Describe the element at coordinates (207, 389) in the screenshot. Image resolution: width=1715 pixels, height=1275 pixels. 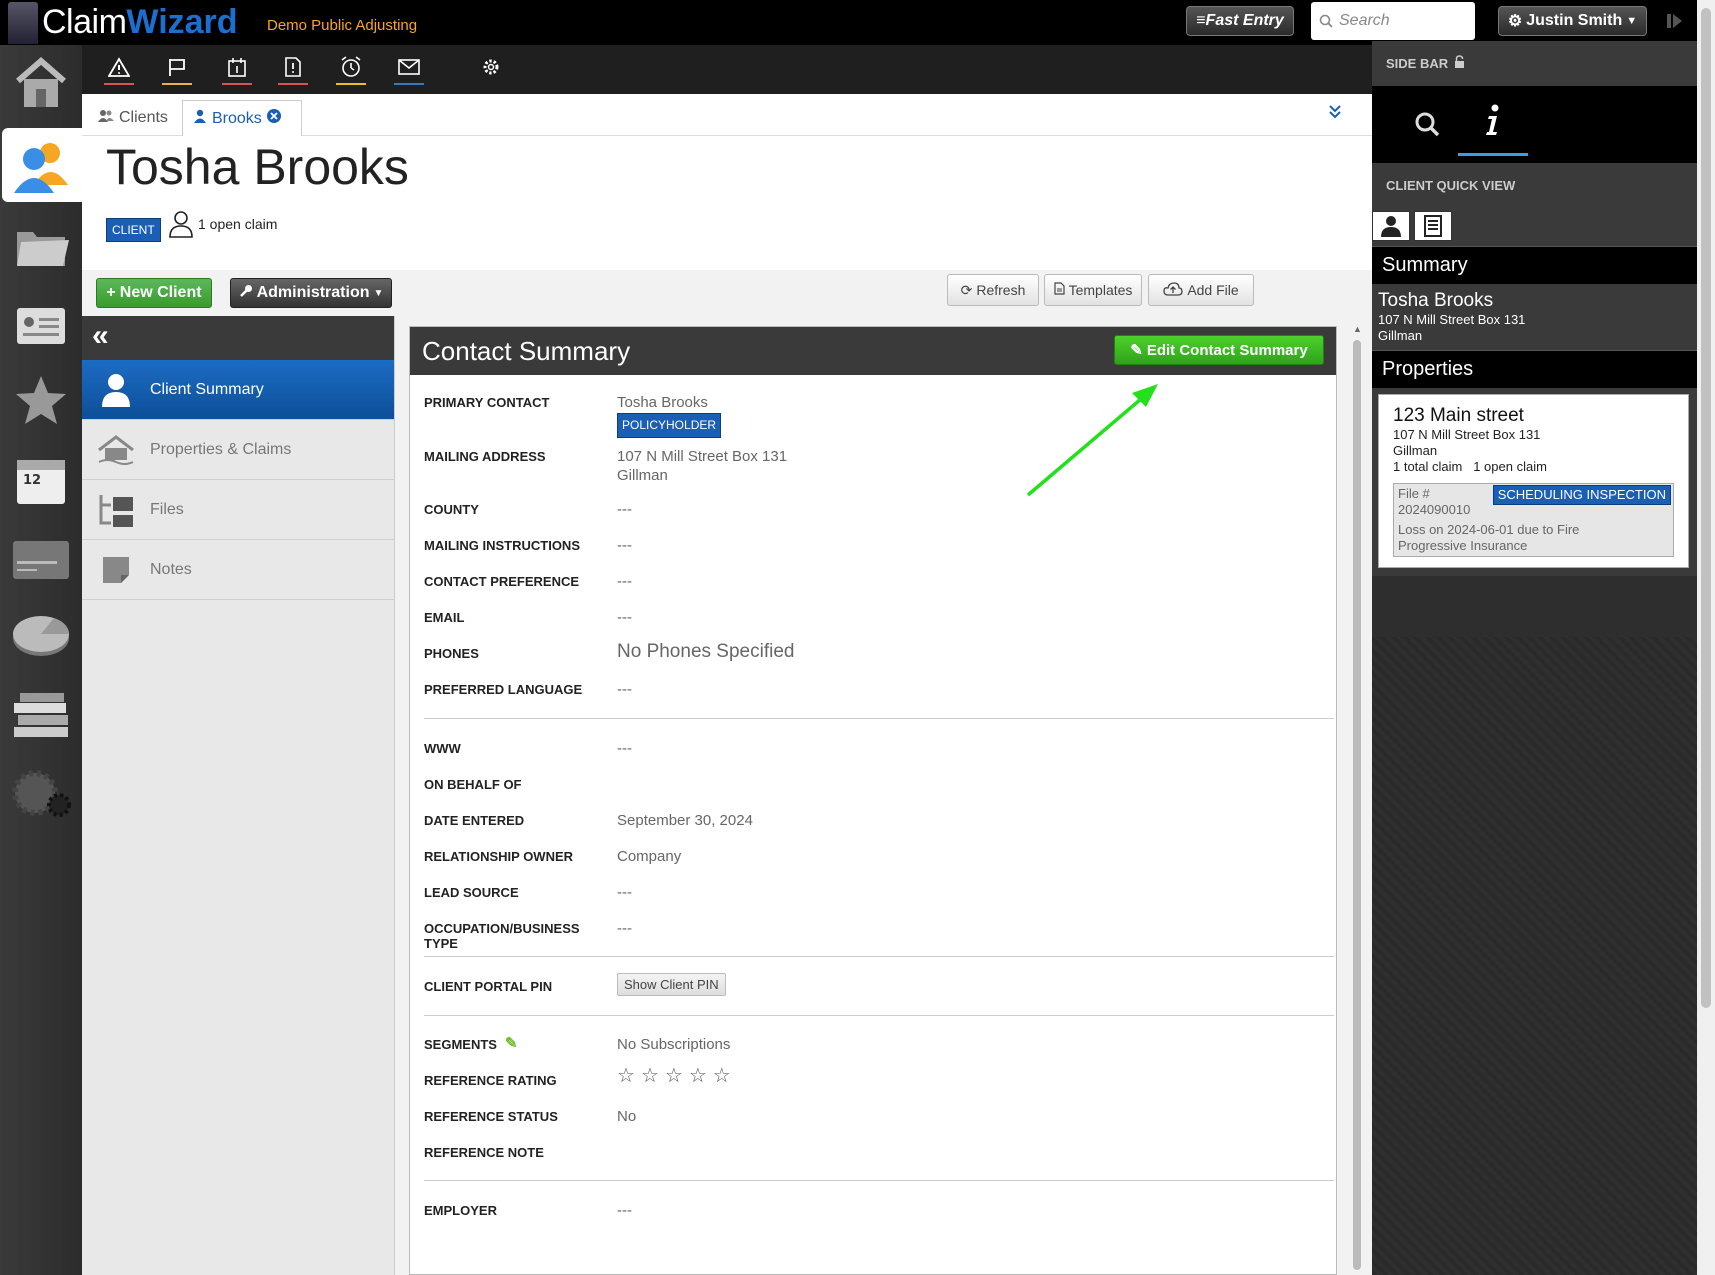
I see `subnav-label: Client Summary` at that location.